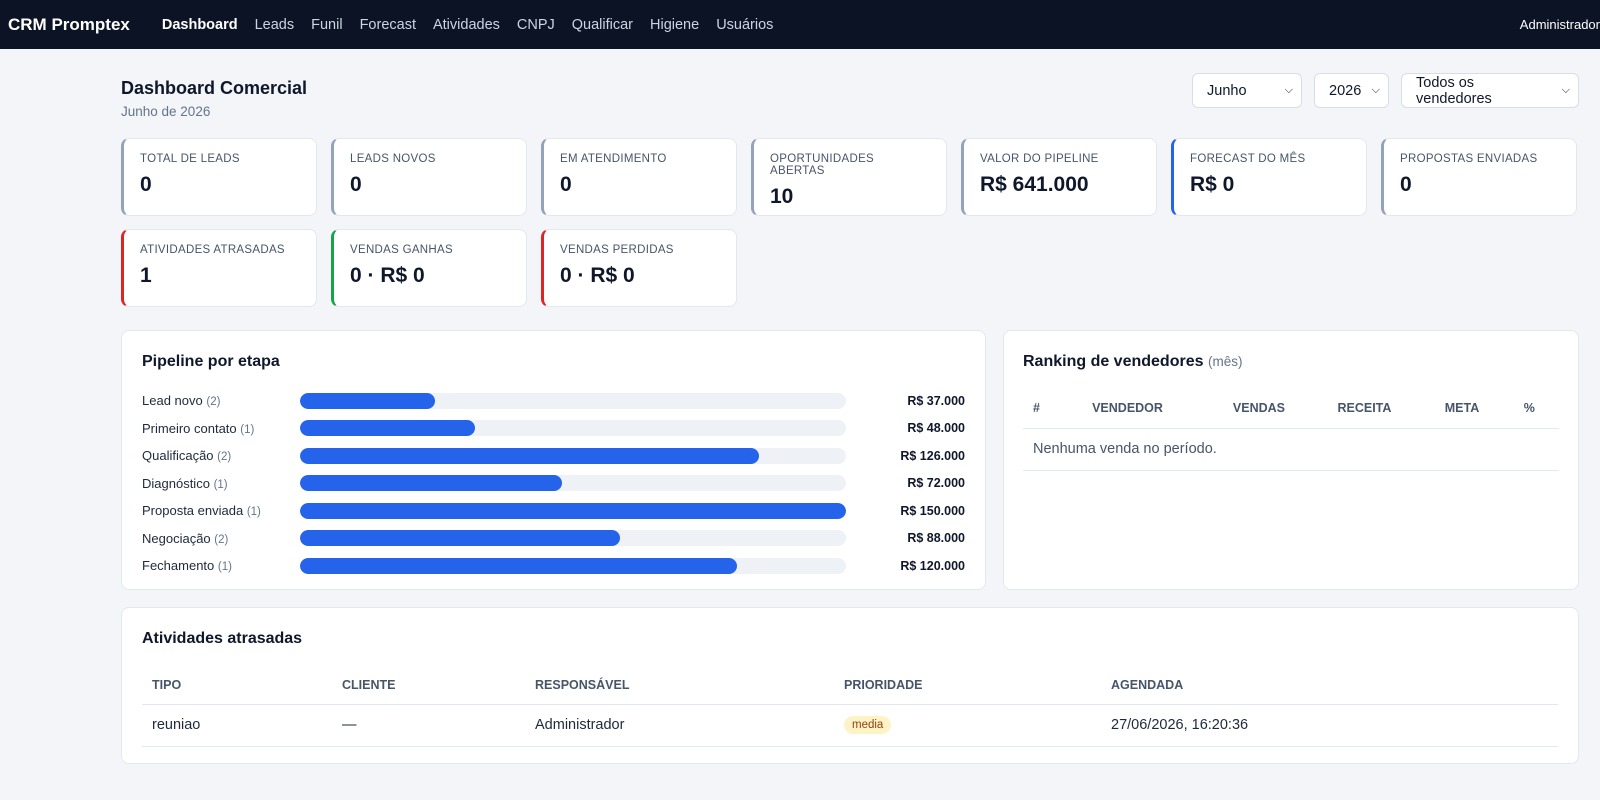  I want to click on stage-label: Fechamento (1), so click(221, 565).